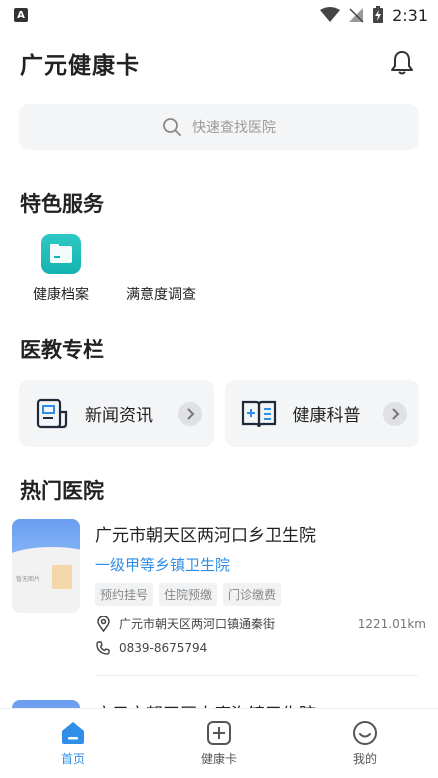 Image resolution: width=438 pixels, height=778 pixels. What do you see at coordinates (161, 295) in the screenshot?
I see `service-label: 满意度调查` at bounding box center [161, 295].